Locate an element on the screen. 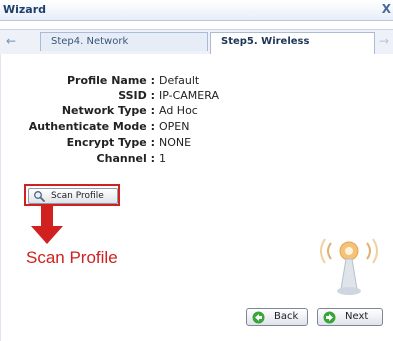 The width and height of the screenshot is (393, 341). encrypt-type-value: NONE is located at coordinates (175, 142).